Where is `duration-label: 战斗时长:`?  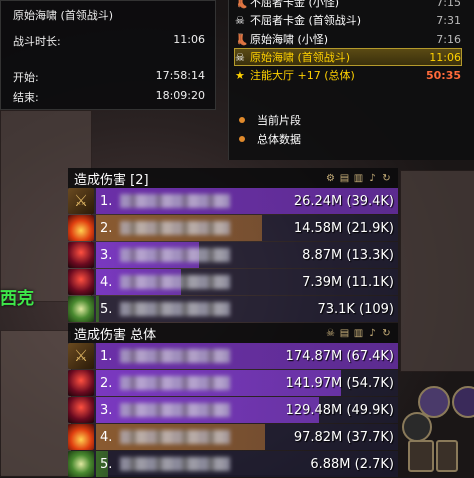 duration-label: 战斗时长: is located at coordinates (37, 41).